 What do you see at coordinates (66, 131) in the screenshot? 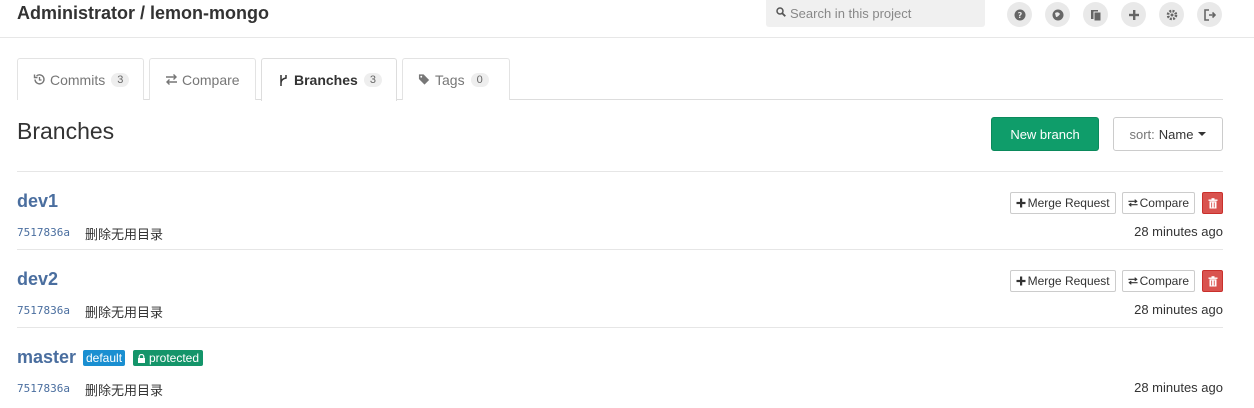
I see `page-title: Branches` at bounding box center [66, 131].